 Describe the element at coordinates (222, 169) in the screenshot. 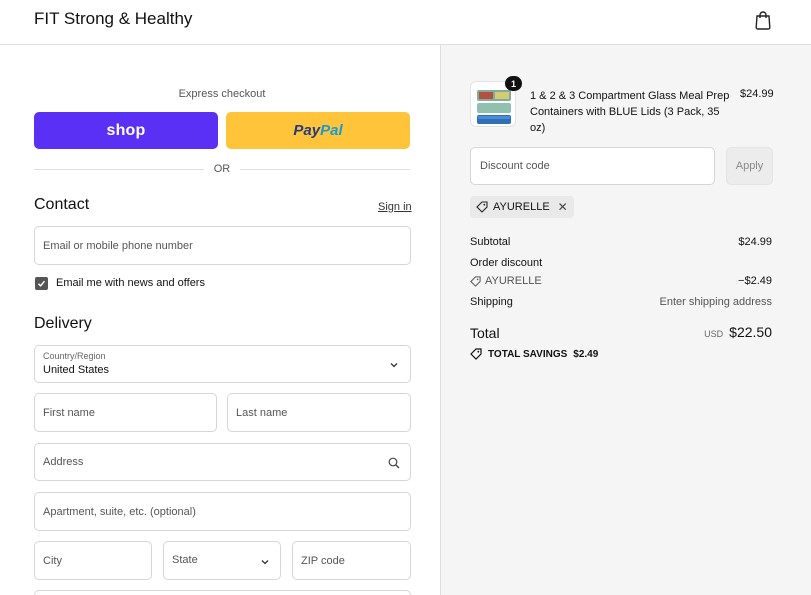

I see `or-divider: OR` at that location.